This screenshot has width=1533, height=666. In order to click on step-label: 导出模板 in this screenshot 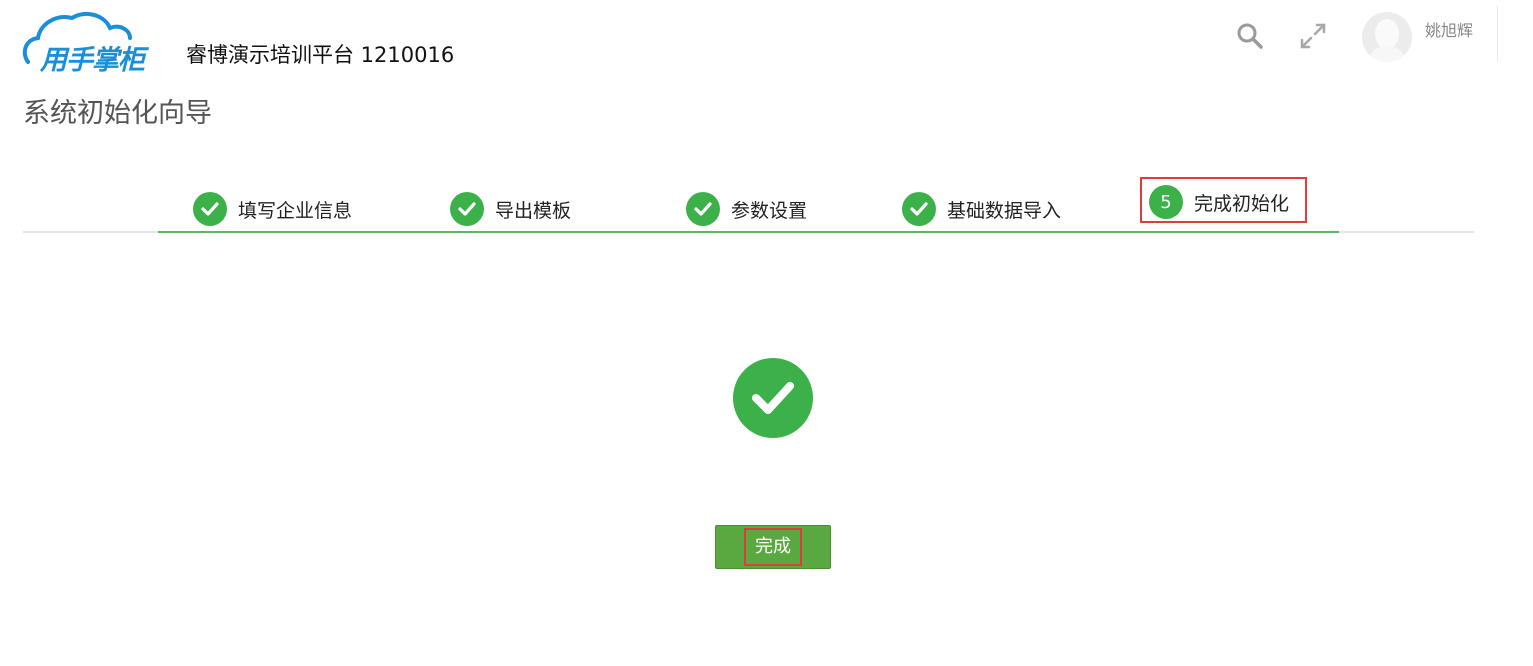, I will do `click(533, 210)`.